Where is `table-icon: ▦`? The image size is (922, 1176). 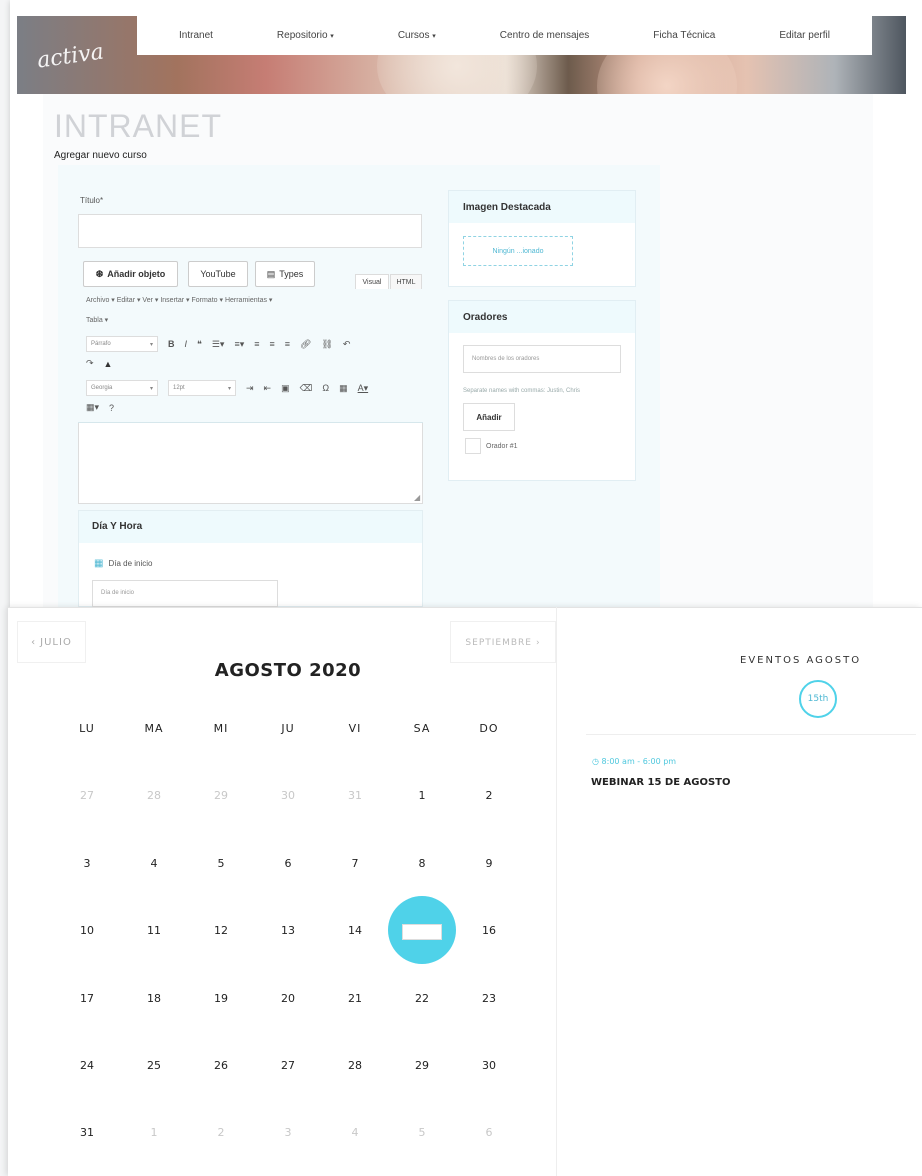
table-icon: ▦ is located at coordinates (343, 388).